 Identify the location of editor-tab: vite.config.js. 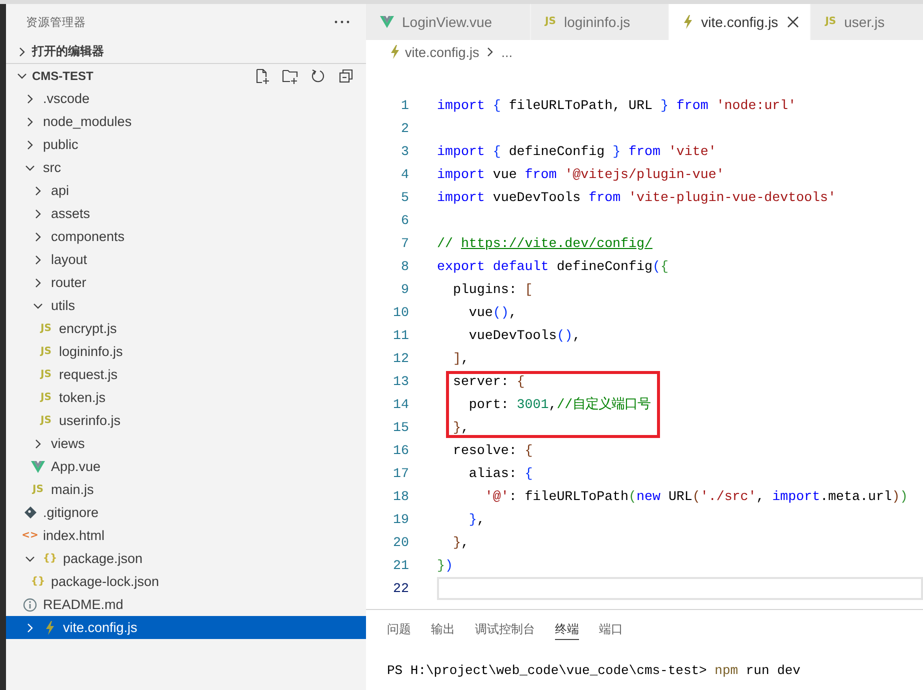
(740, 22).